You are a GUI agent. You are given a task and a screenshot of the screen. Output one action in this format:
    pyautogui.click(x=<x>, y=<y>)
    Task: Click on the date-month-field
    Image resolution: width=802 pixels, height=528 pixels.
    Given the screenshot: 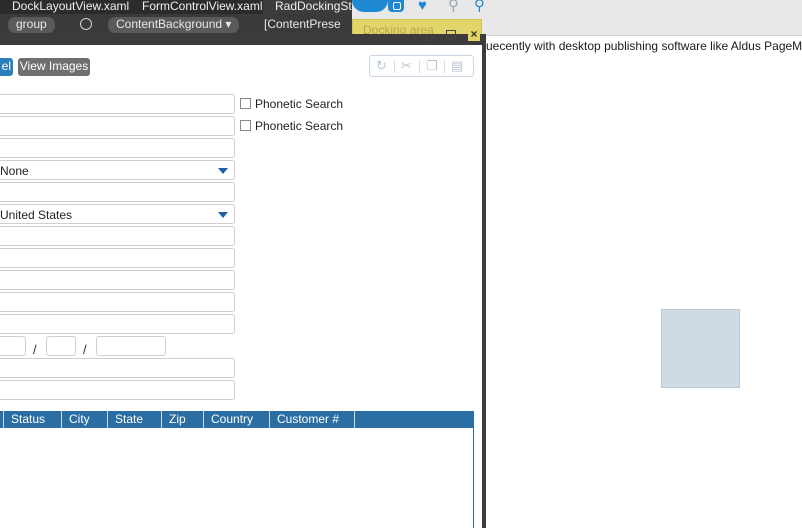 What is the action you would take?
    pyautogui.click(x=13, y=346)
    